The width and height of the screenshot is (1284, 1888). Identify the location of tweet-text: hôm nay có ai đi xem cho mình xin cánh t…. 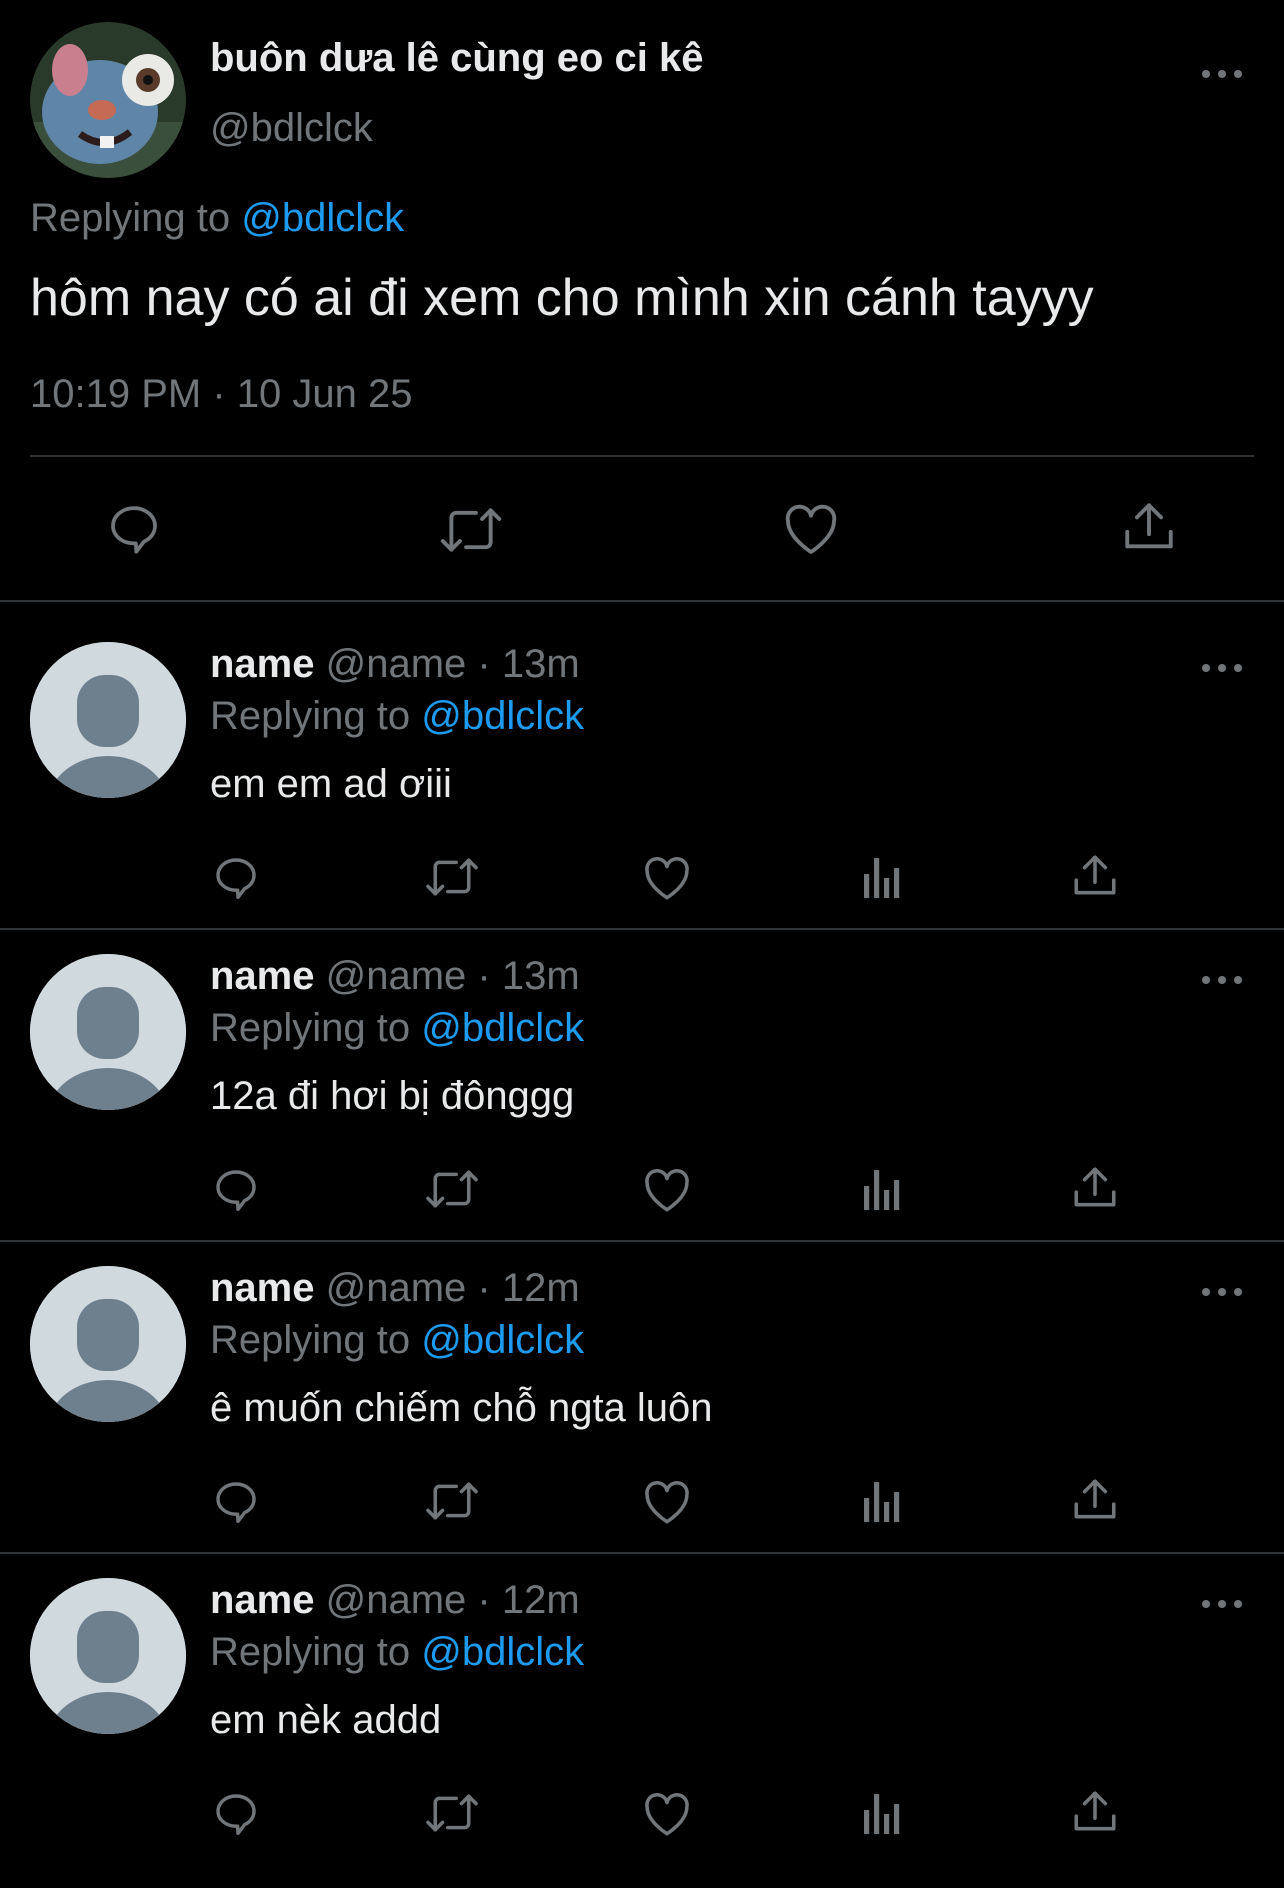
(562, 298).